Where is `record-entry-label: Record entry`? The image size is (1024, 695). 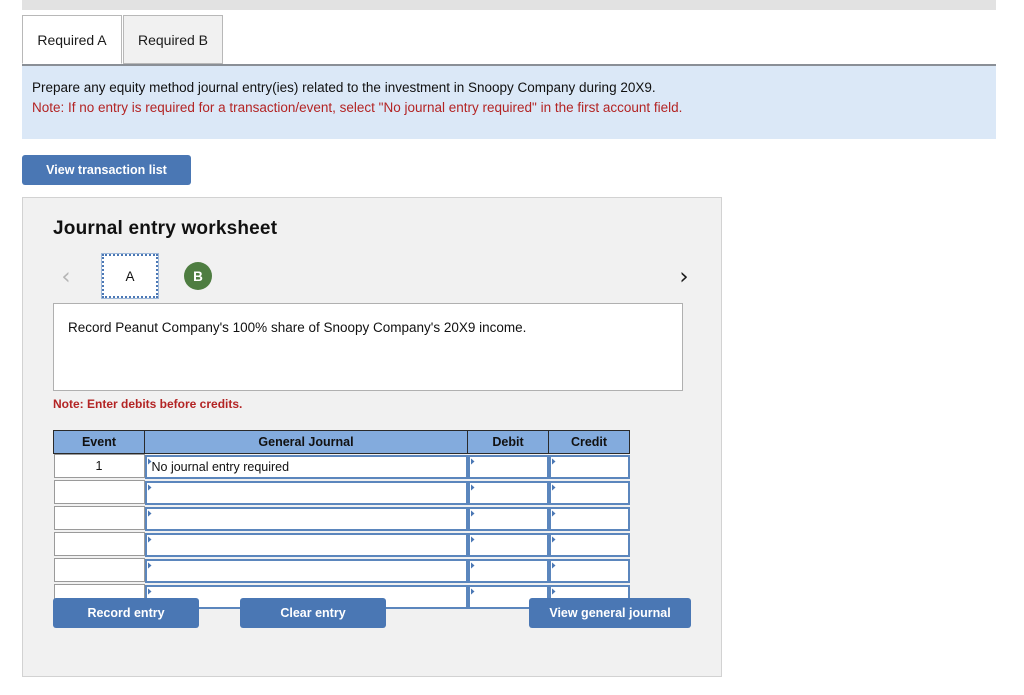
record-entry-label: Record entry is located at coordinates (126, 613).